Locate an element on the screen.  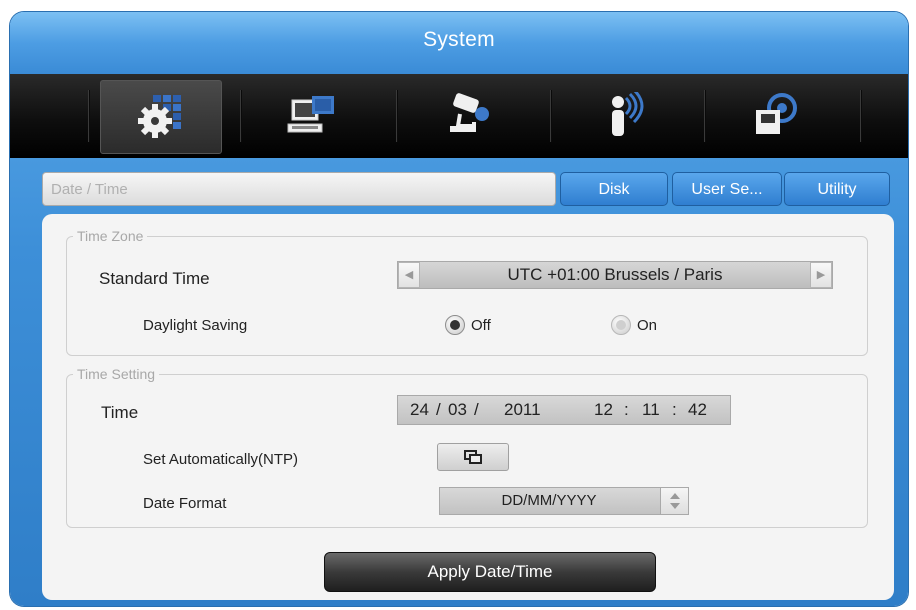
time-zone-value: UTC +01:00 Brussels / Paris is located at coordinates (615, 274).